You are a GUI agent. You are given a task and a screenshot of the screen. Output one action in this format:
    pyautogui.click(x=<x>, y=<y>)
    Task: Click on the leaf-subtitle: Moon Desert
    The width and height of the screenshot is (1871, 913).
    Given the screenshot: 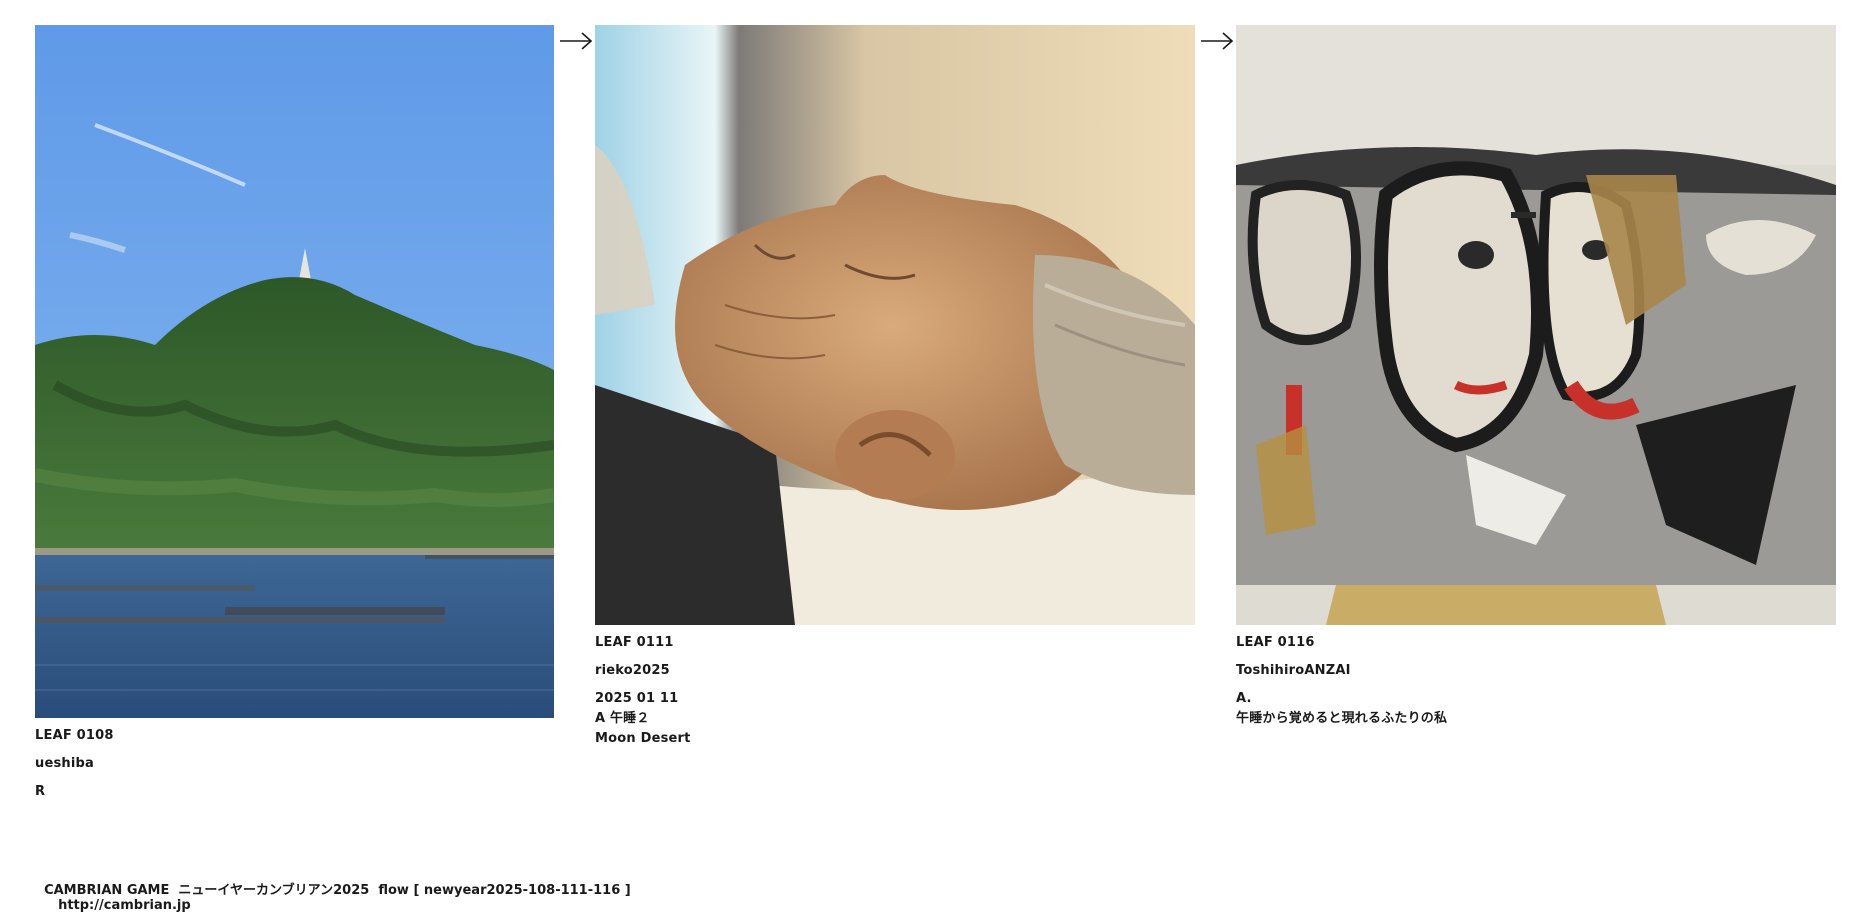 What is the action you would take?
    pyautogui.click(x=643, y=738)
    